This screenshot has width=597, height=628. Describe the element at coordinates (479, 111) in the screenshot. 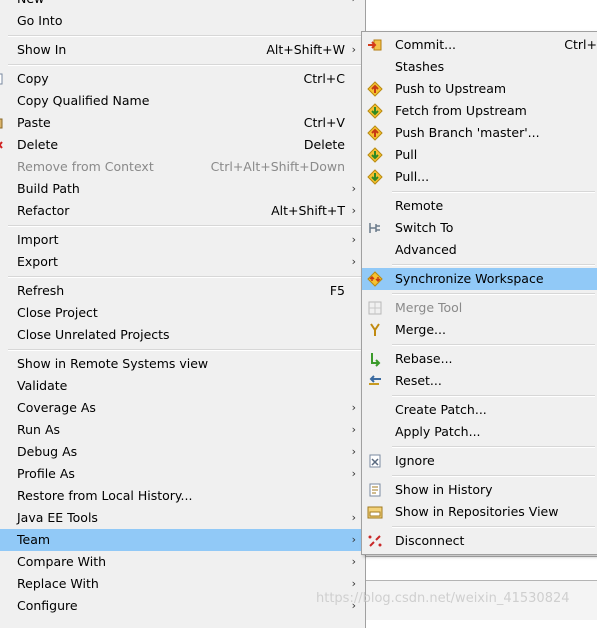

I see `submenu-item-fetch-upstream: Fetch from Upstream` at that location.